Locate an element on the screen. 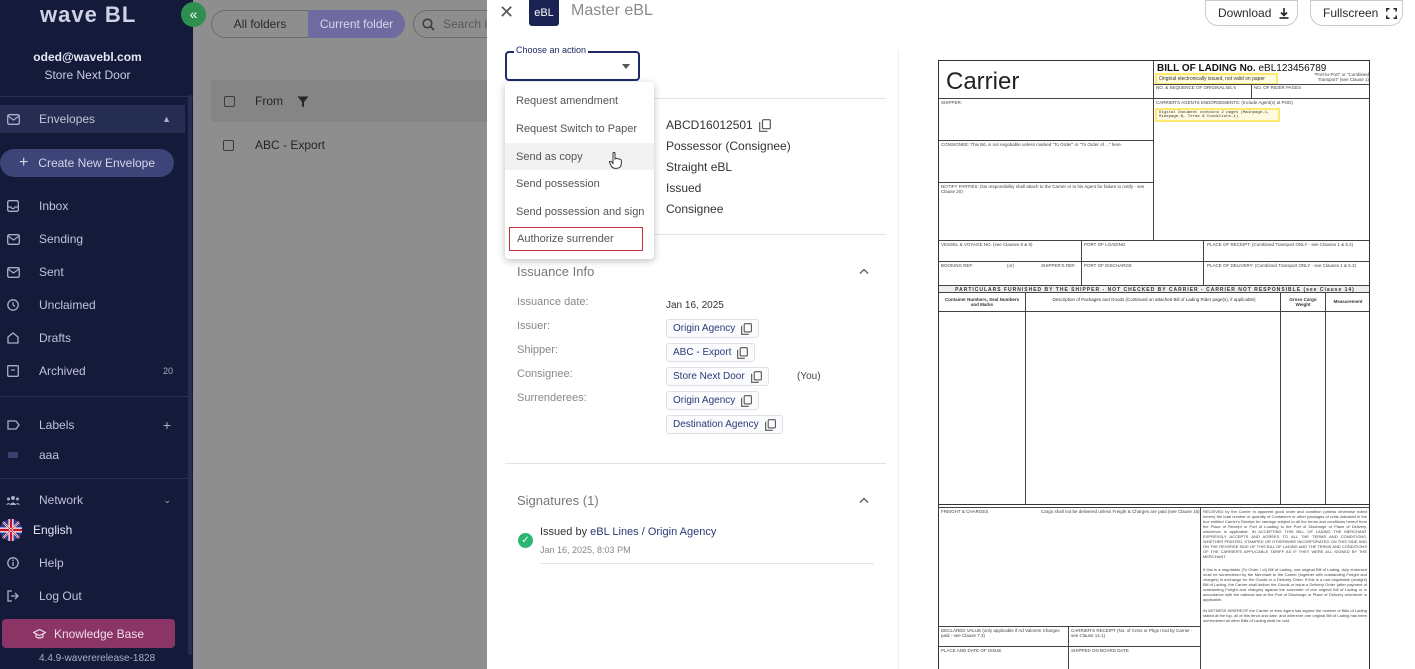  sidebar-item-label: Unclaimed is located at coordinates (67, 305).